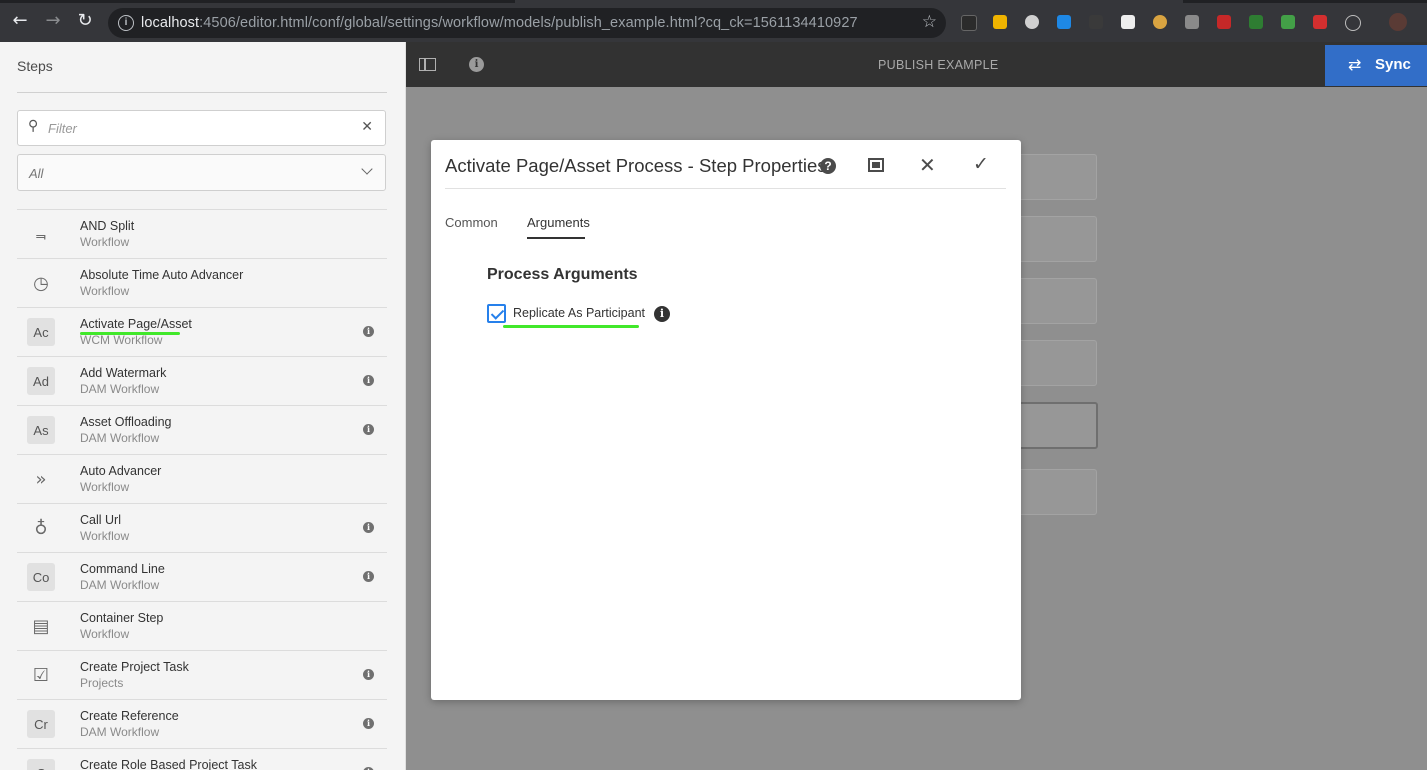 The height and width of the screenshot is (770, 1427). Describe the element at coordinates (1305, 1) in the screenshot. I see `tab-strip-right` at that location.